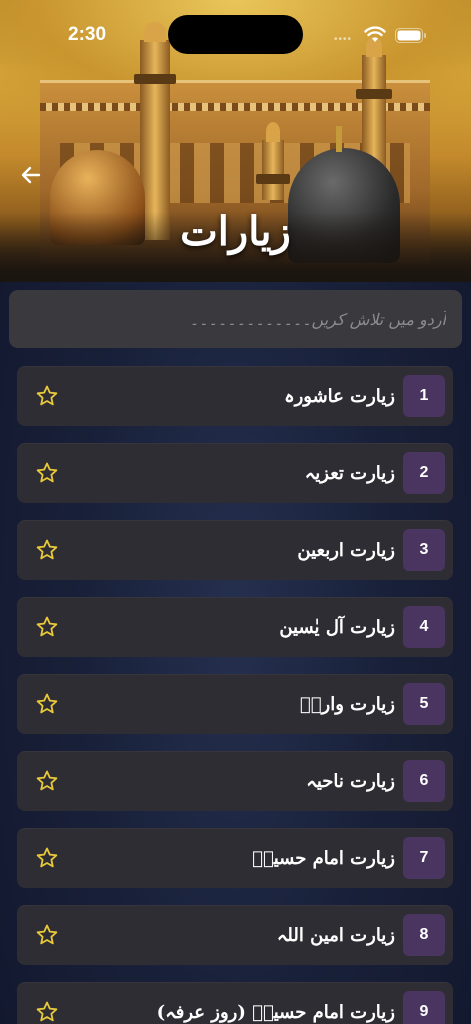 Image resolution: width=471 pixels, height=1024 pixels. I want to click on item-title: زیارت عاشورہ, so click(339, 396).